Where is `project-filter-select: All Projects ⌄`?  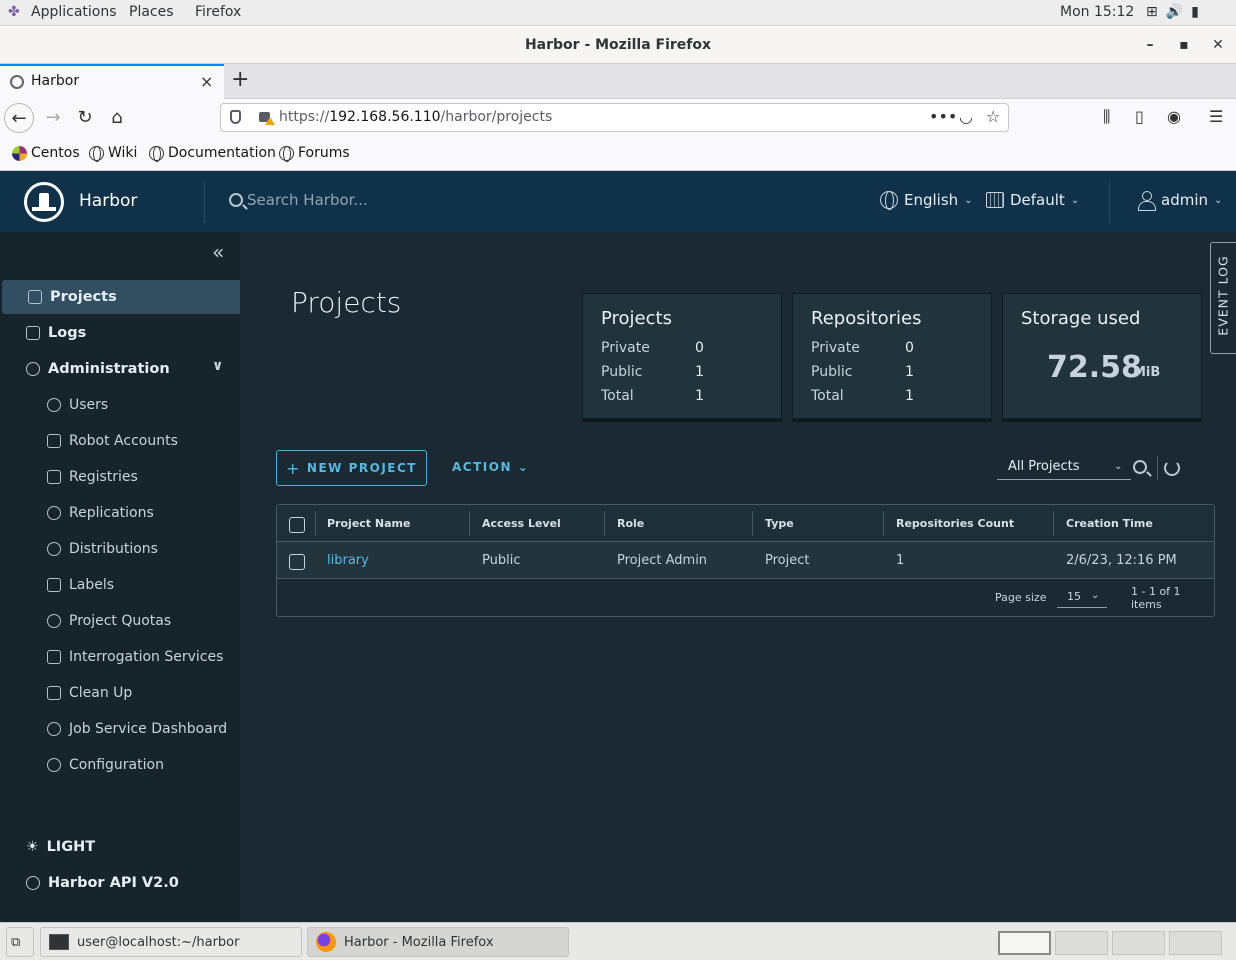
project-filter-select: All Projects ⌄ is located at coordinates (1064, 468).